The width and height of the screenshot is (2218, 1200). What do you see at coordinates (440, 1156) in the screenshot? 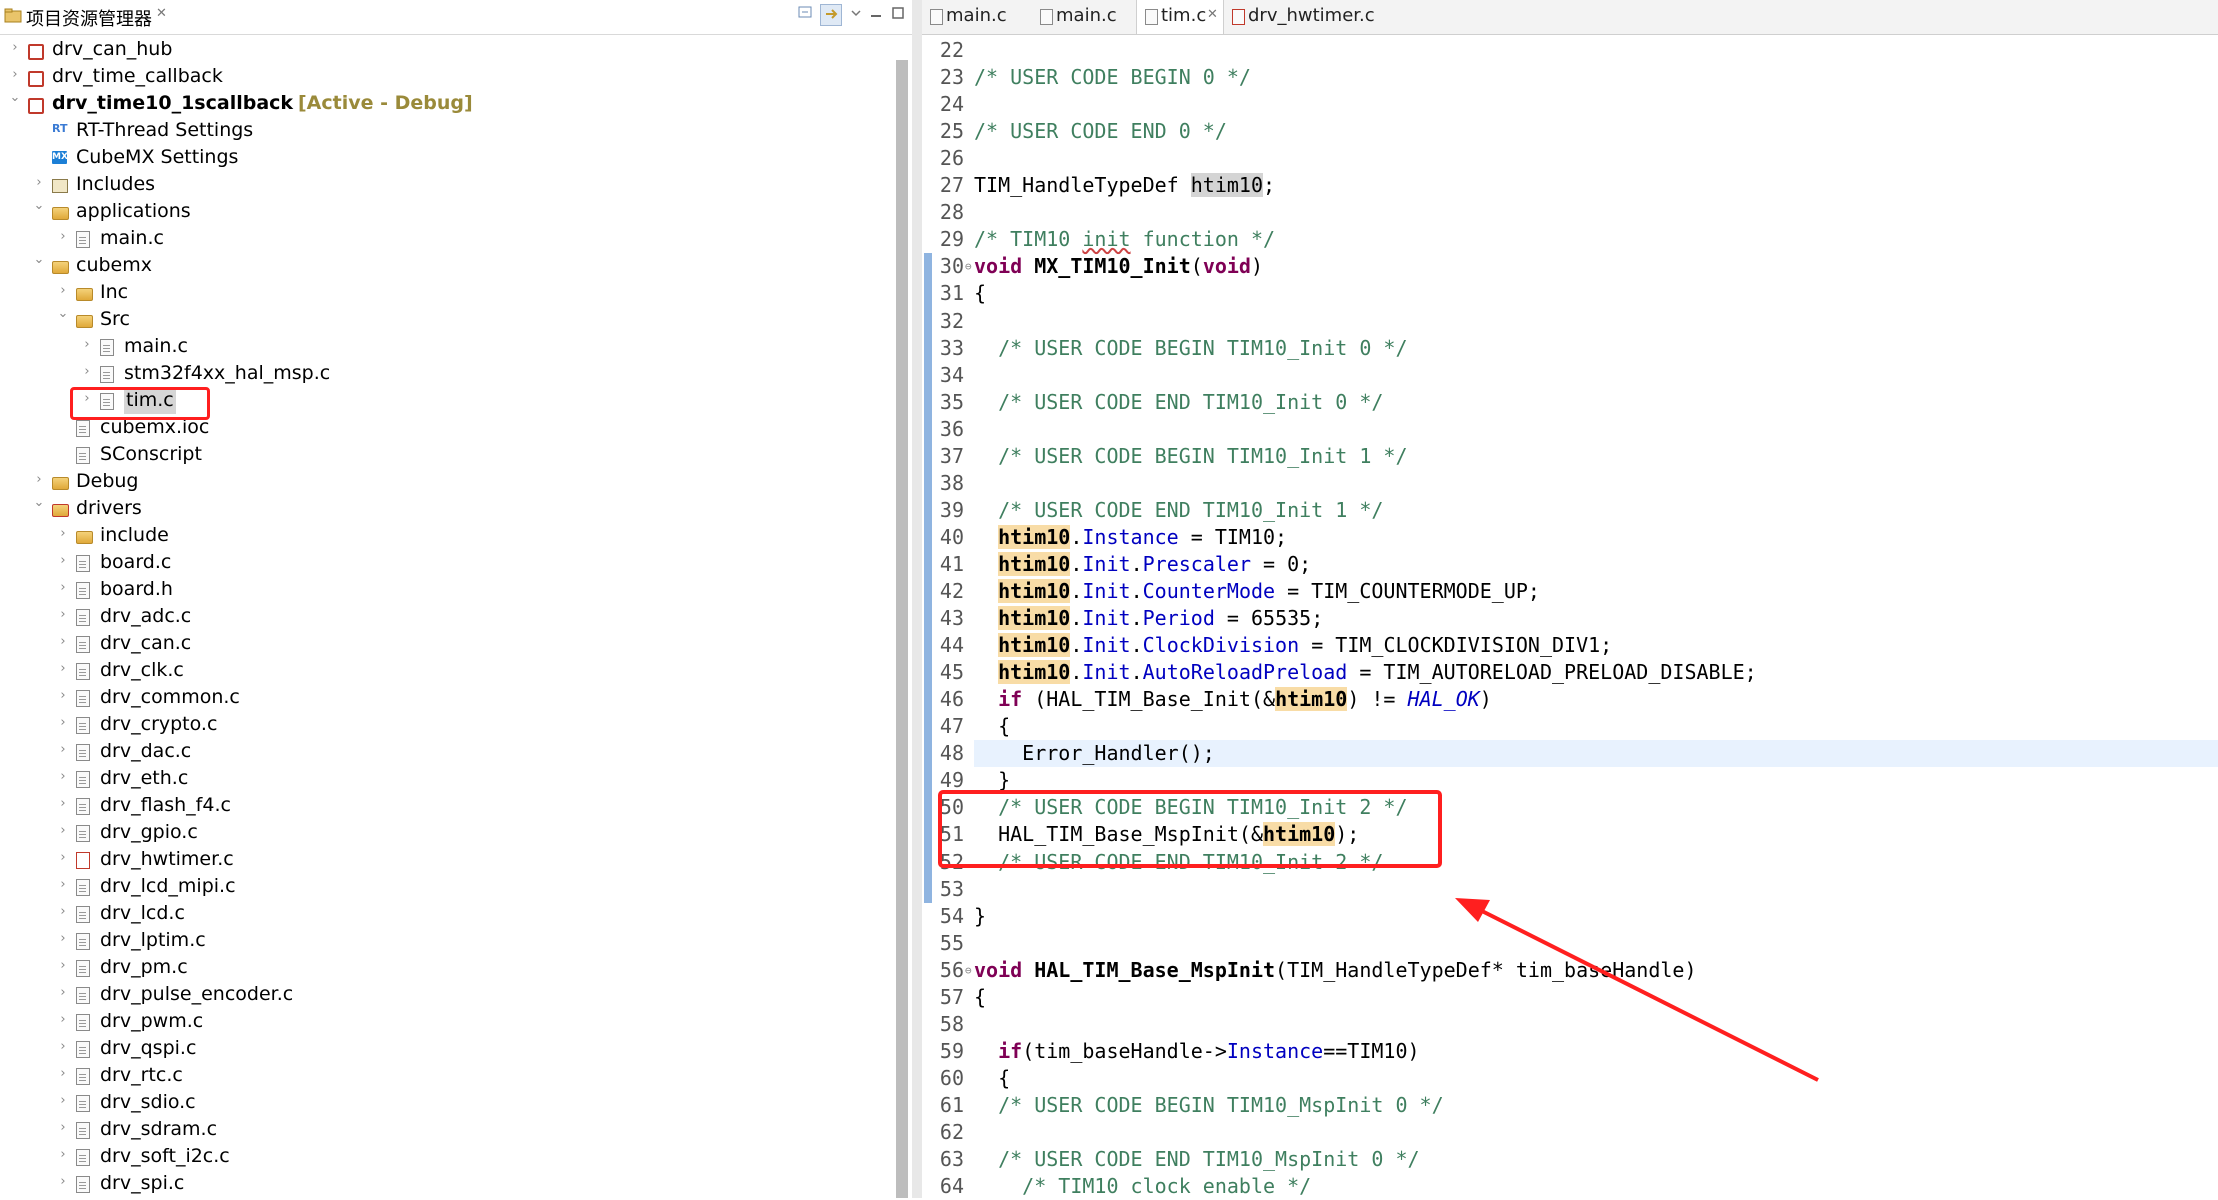
I see `tree-item: › drv_soft_i2c.c` at bounding box center [440, 1156].